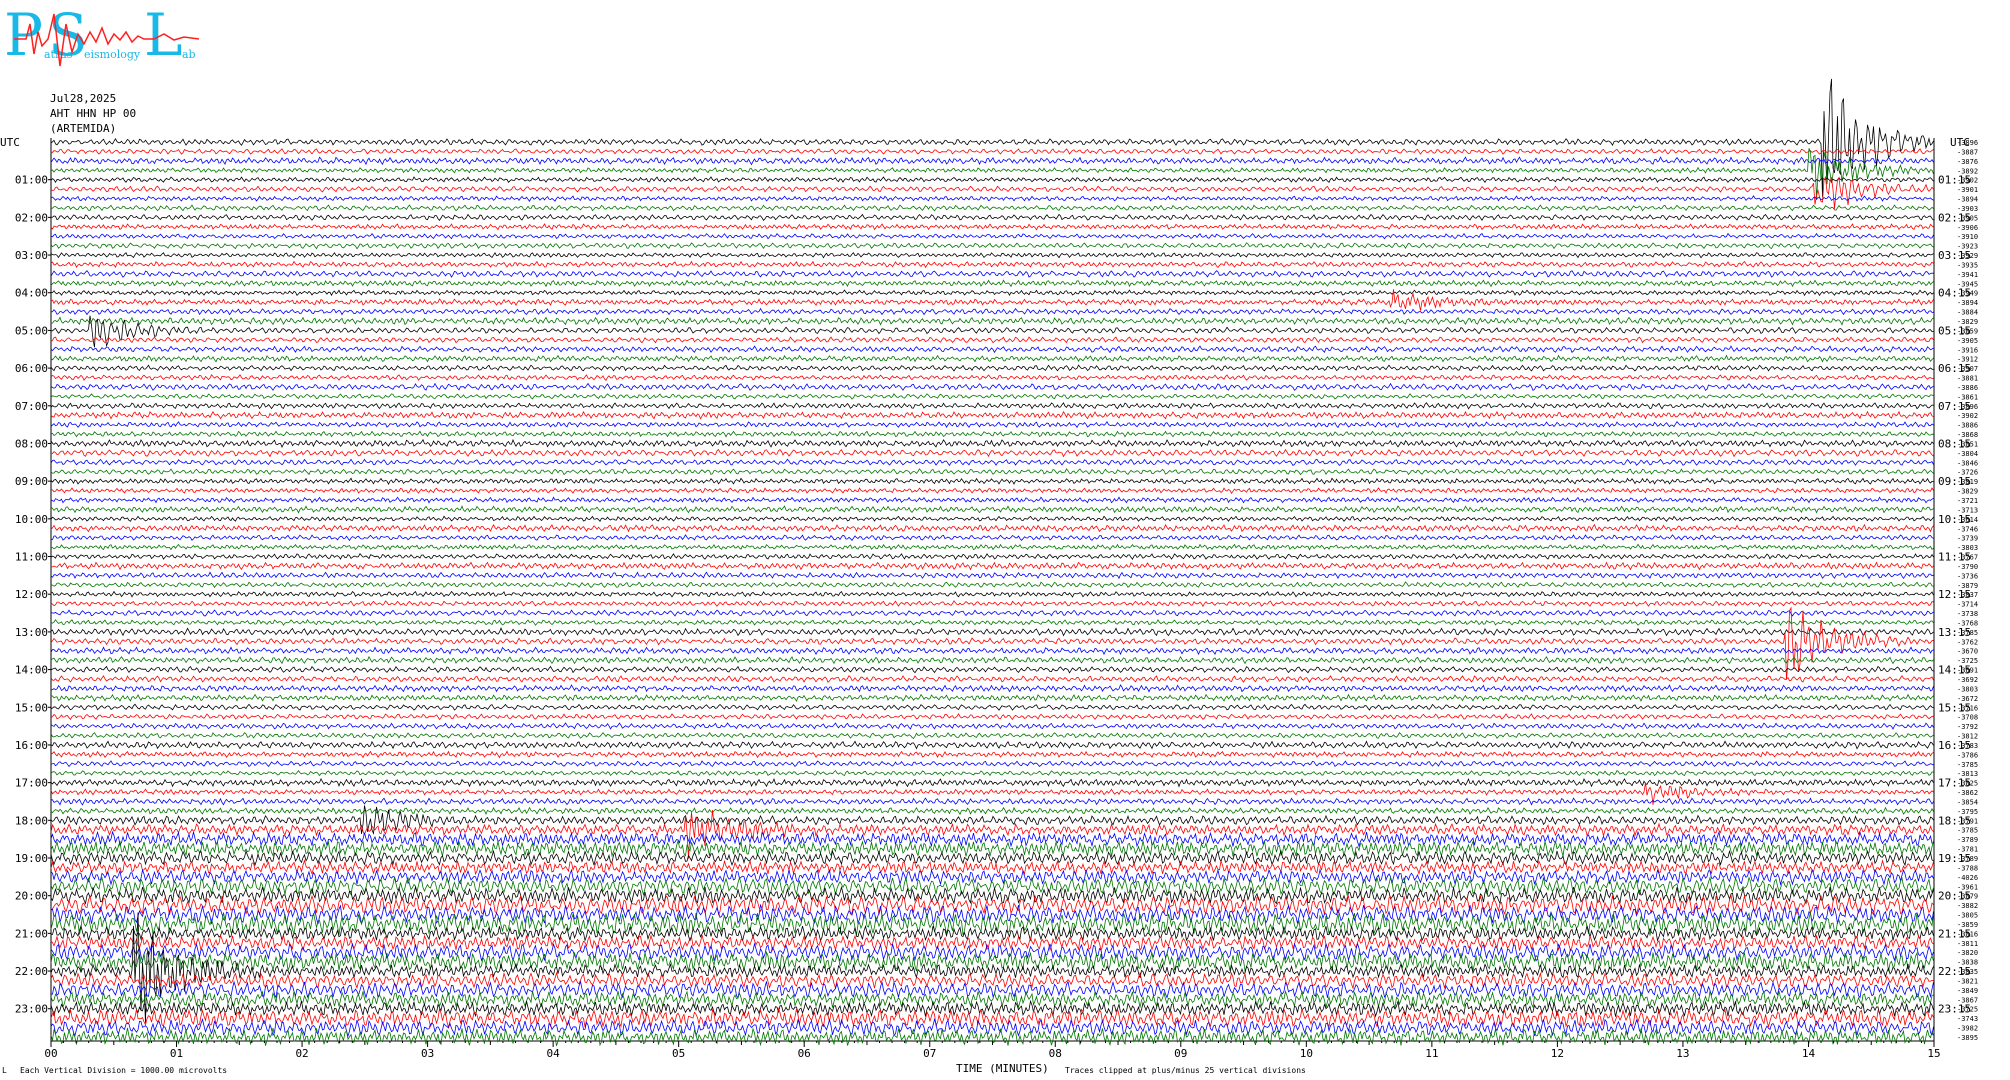 The width and height of the screenshot is (2010, 1080). What do you see at coordinates (31, 406) in the screenshot?
I see `left-hour-label-6: 07:00` at bounding box center [31, 406].